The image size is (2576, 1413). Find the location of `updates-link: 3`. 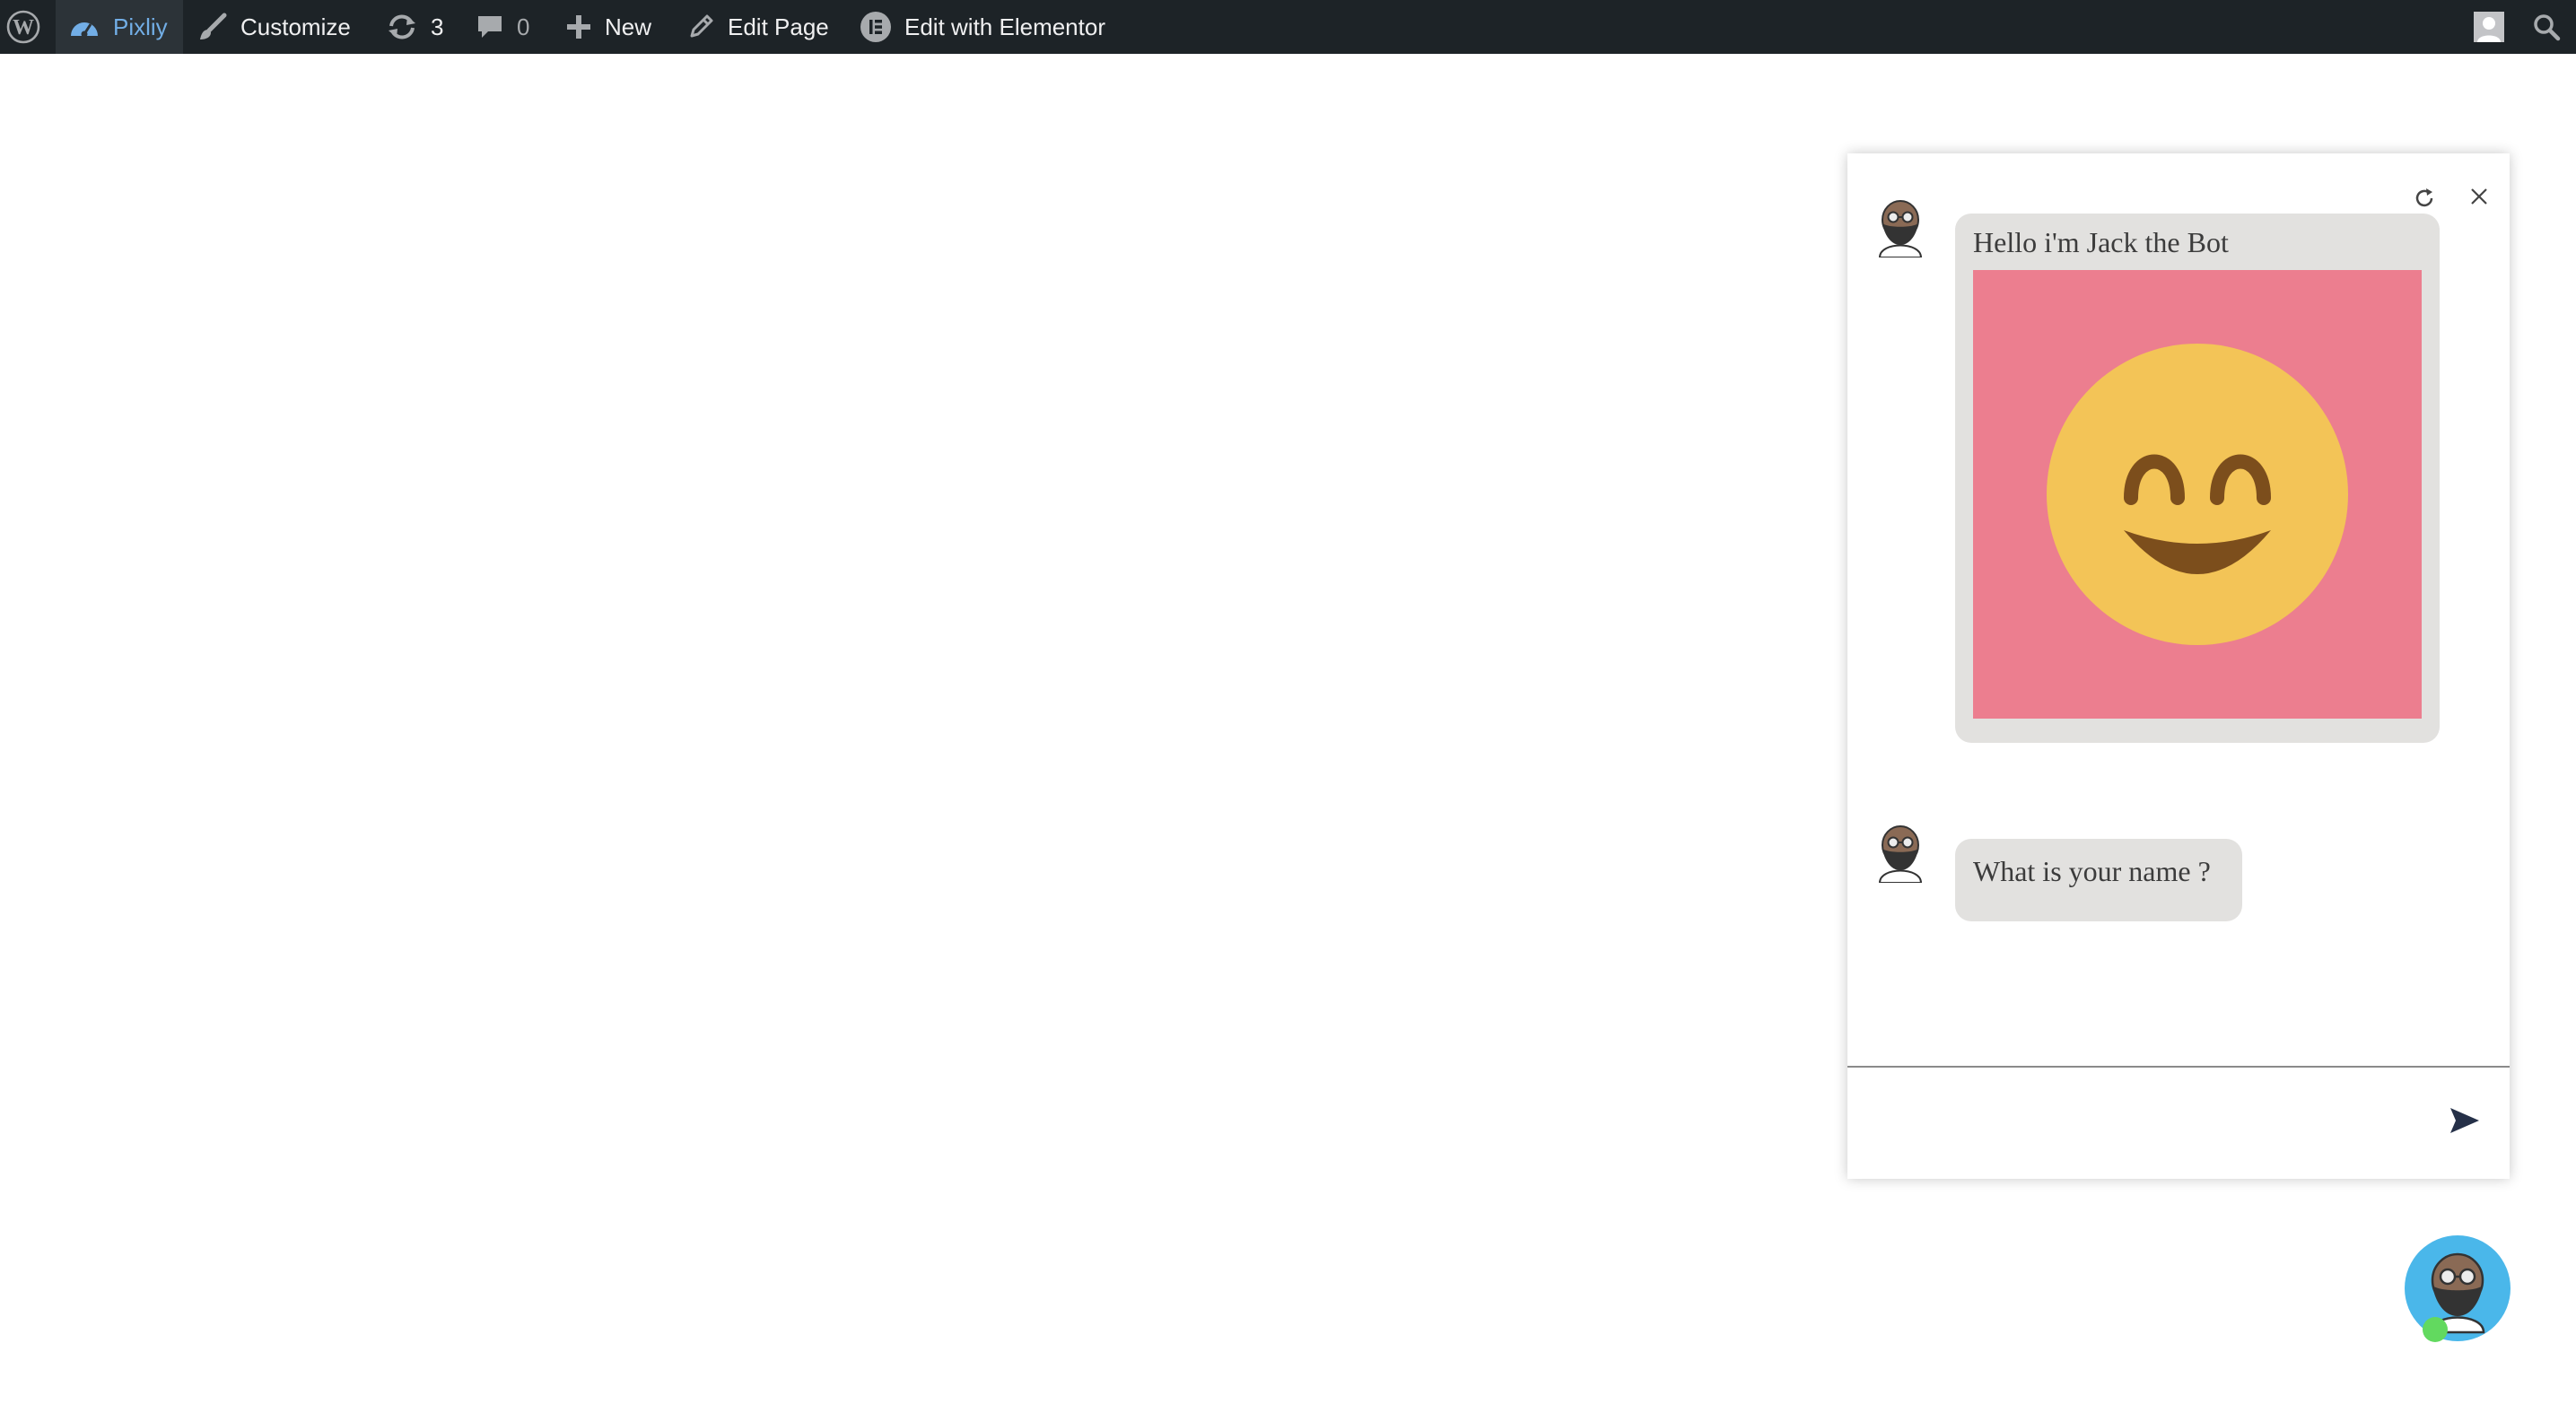

updates-link: 3 is located at coordinates (415, 27).